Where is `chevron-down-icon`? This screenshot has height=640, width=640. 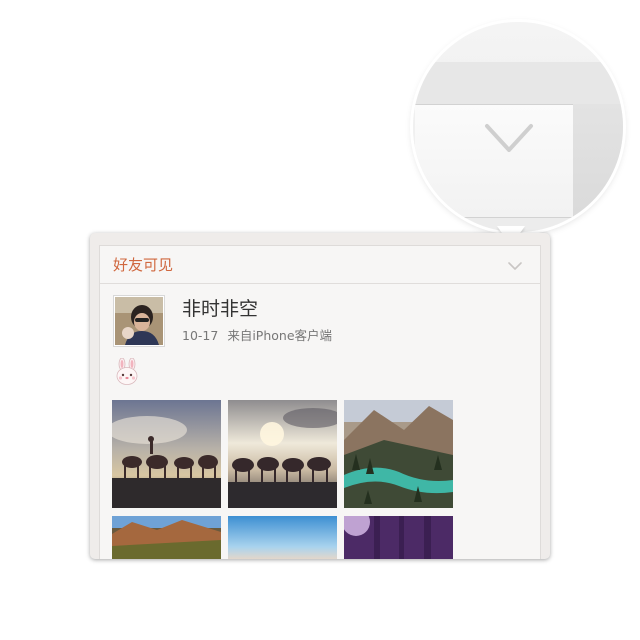 chevron-down-icon is located at coordinates (509, 138).